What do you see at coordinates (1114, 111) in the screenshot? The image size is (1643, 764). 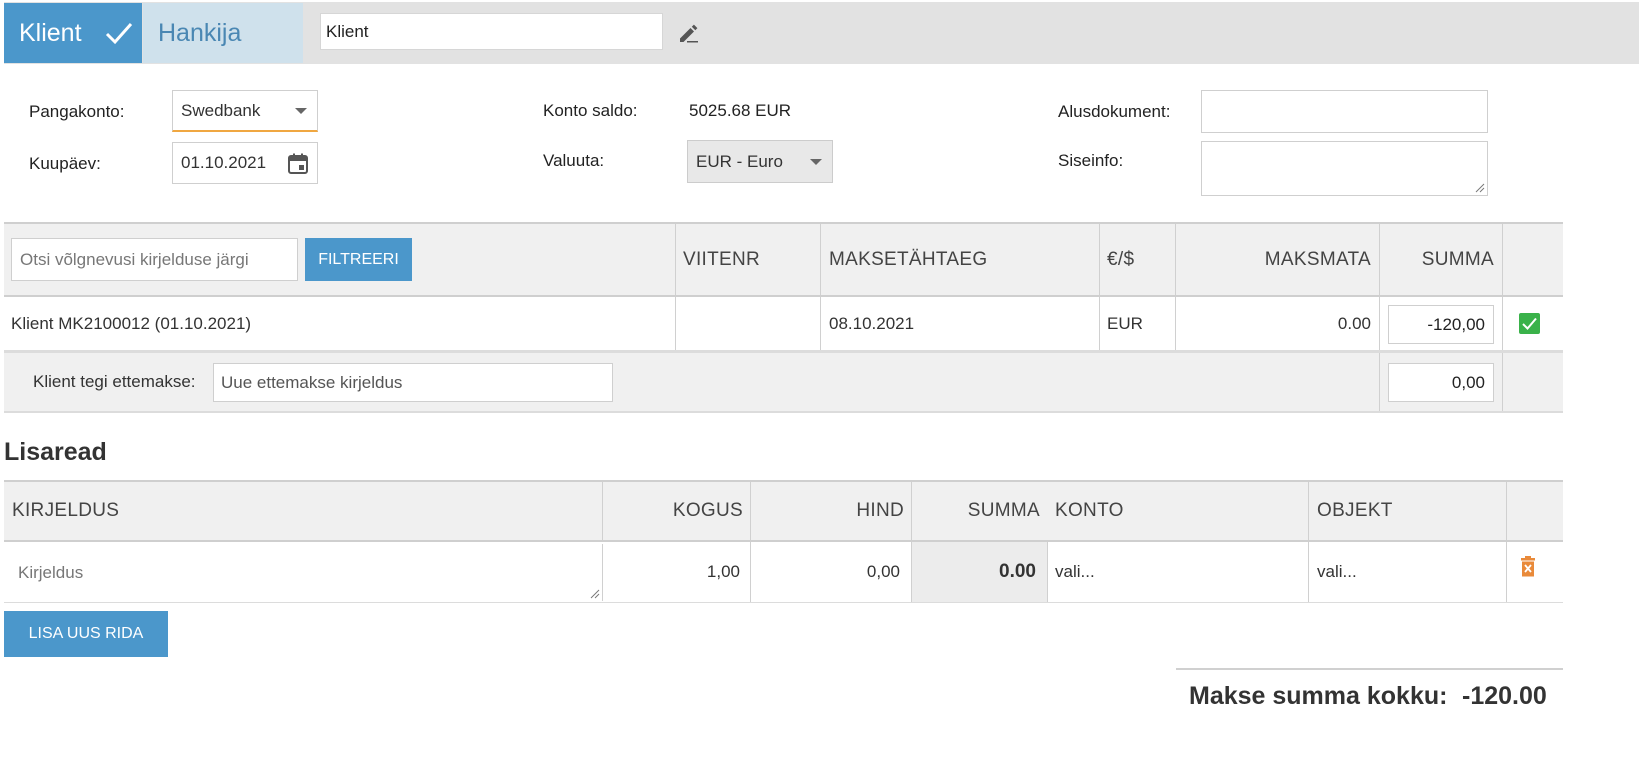 I see `alusdokument-label: Alusdokument:` at bounding box center [1114, 111].